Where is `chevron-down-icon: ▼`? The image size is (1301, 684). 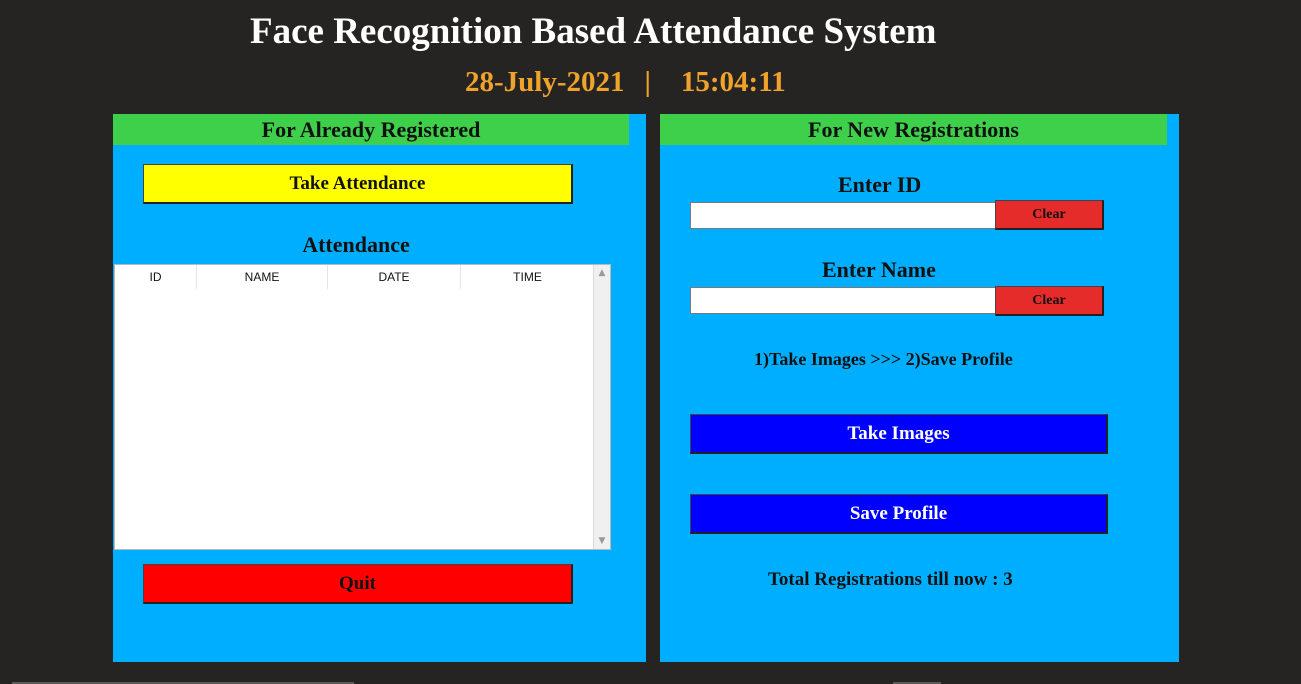 chevron-down-icon: ▼ is located at coordinates (602, 541).